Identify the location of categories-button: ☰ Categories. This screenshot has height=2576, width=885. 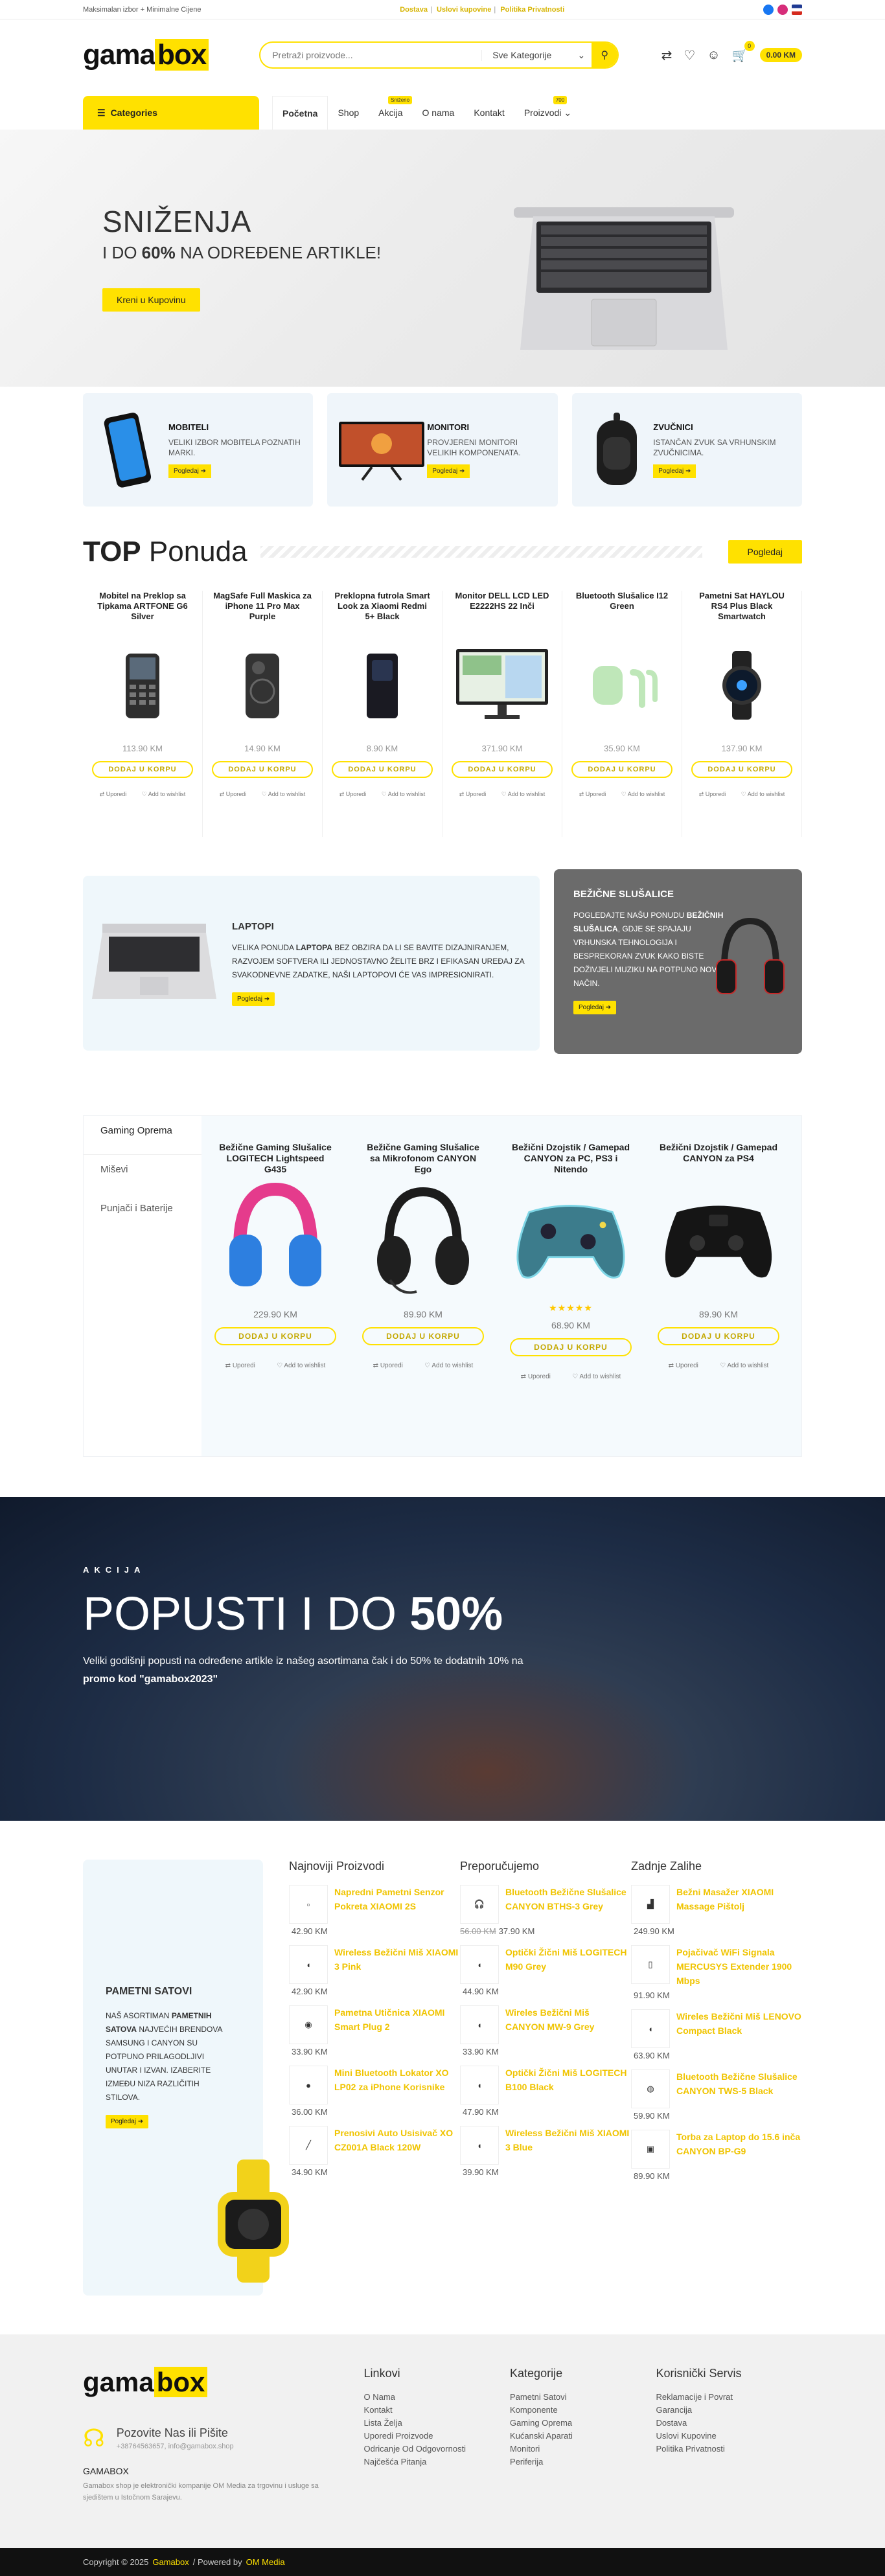
(171, 113).